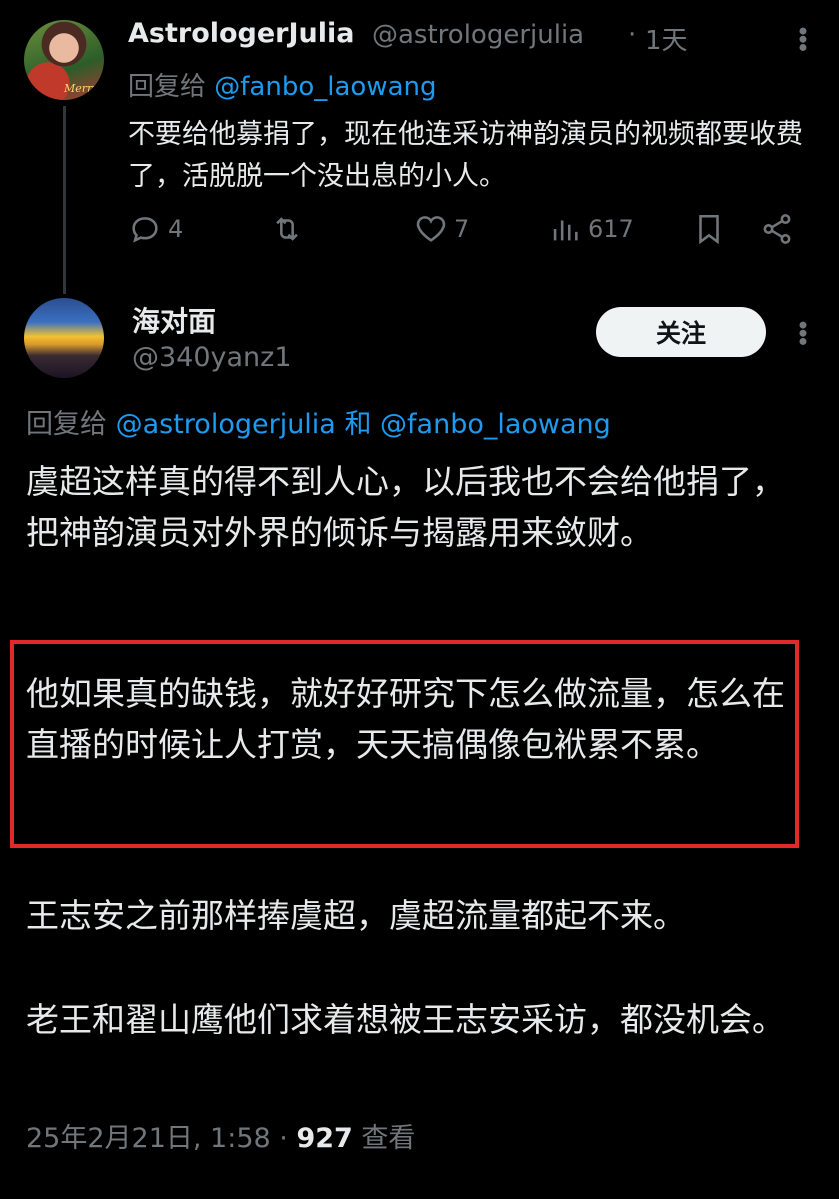 Image resolution: width=839 pixels, height=1199 pixels. What do you see at coordinates (478, 35) in the screenshot?
I see `tweet1-handle: @astrologerjulia` at bounding box center [478, 35].